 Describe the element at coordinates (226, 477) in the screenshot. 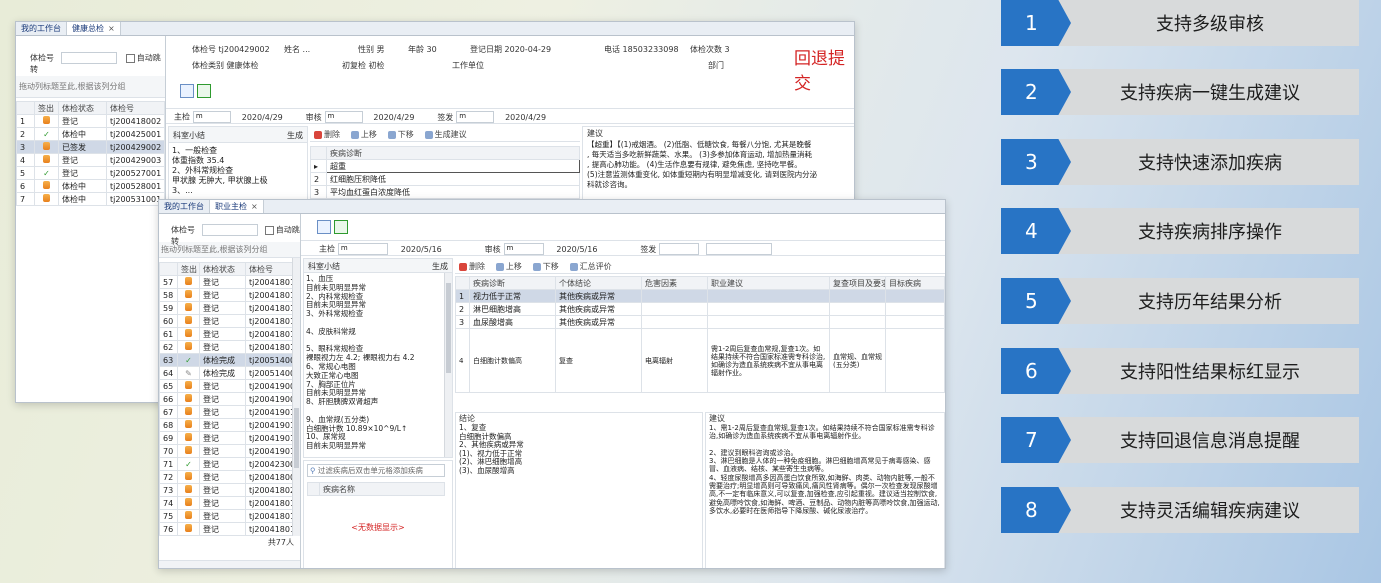

I see `table-row: 72 登记tj200418003` at that location.